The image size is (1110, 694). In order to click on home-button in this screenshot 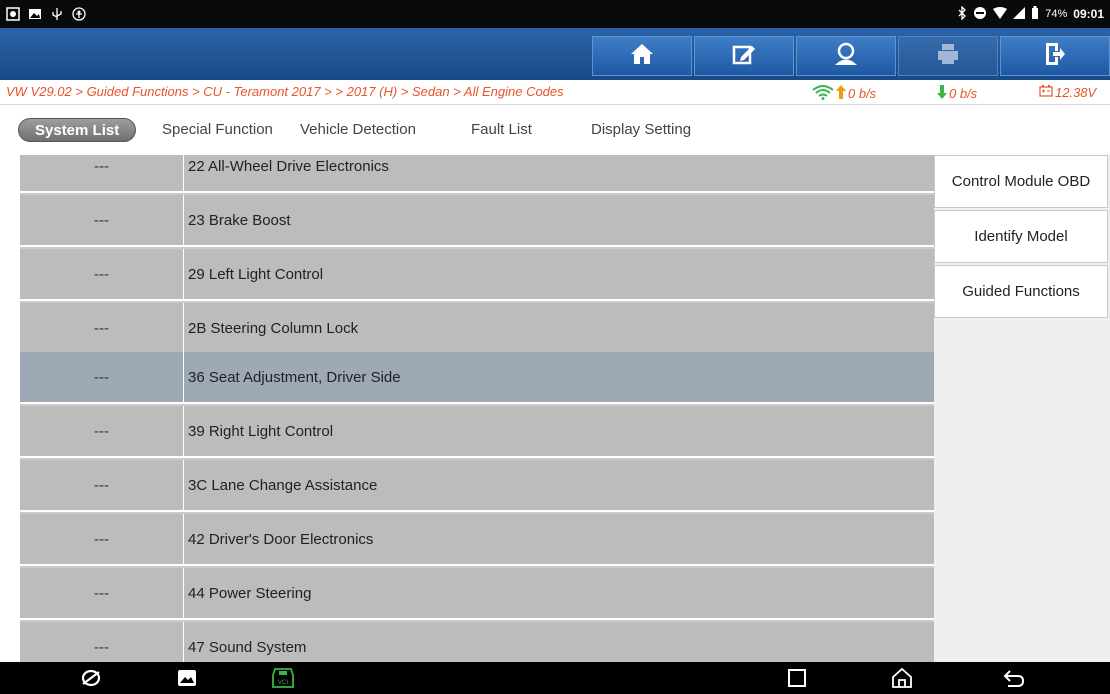, I will do `click(642, 56)`.